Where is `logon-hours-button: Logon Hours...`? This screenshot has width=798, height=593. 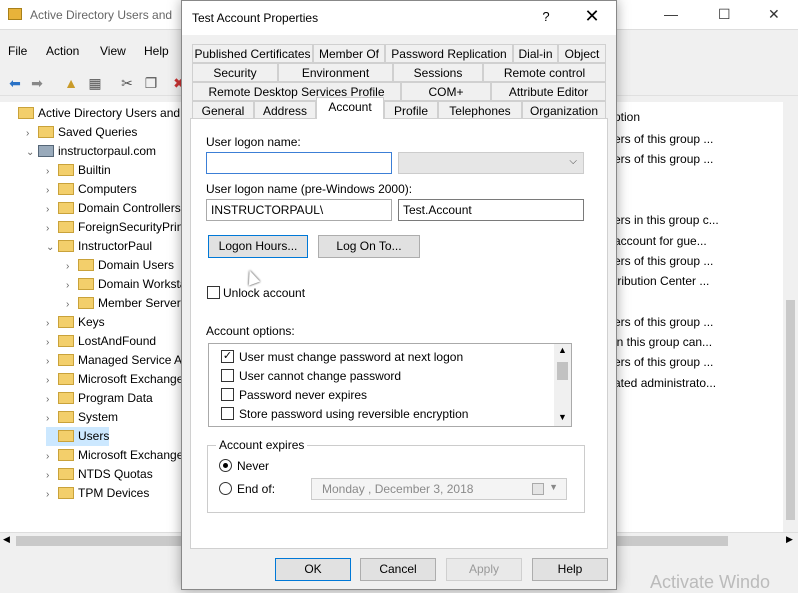
logon-hours-button: Logon Hours... is located at coordinates (258, 246).